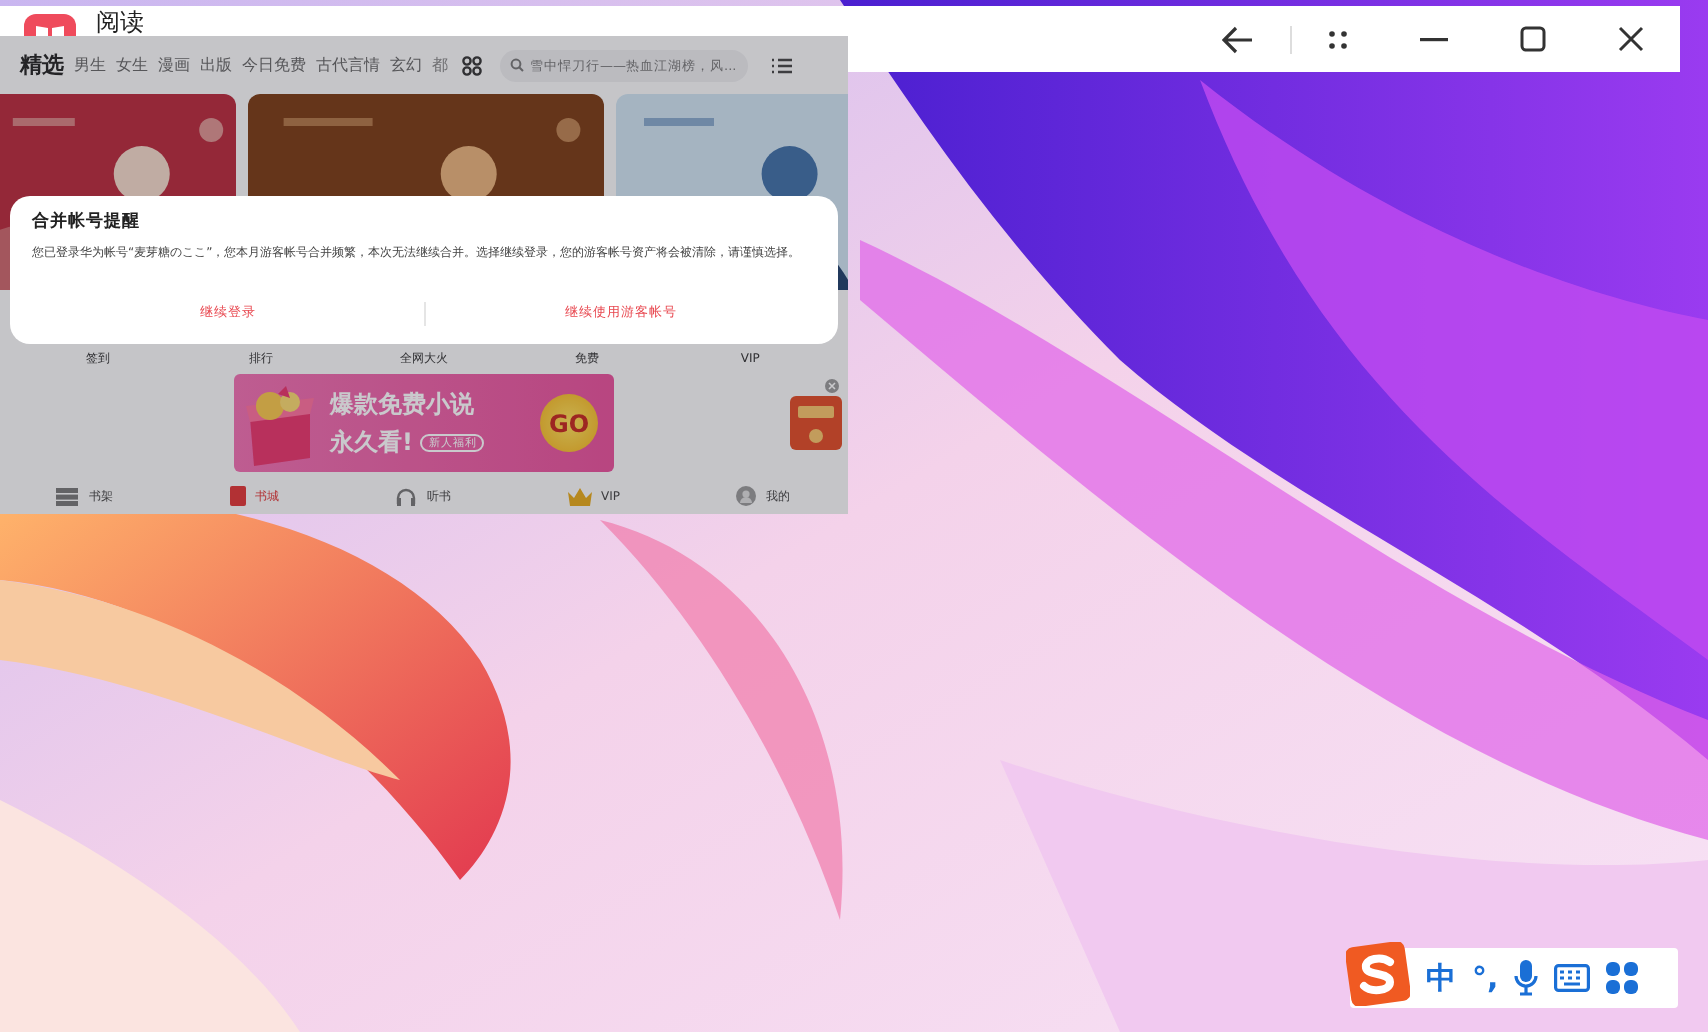  Describe the element at coordinates (782, 65) in the screenshot. I see `menu-icon` at that location.